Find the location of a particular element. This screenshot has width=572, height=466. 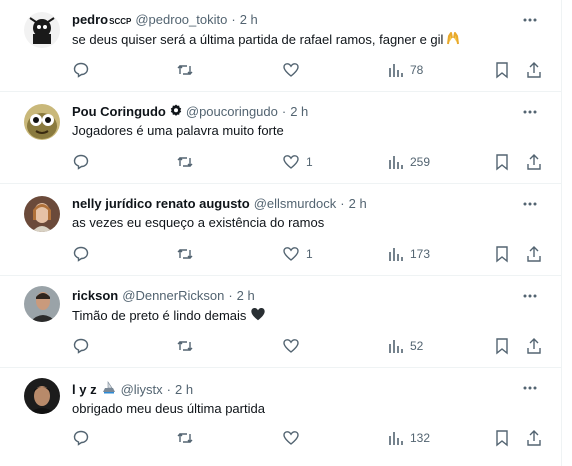

author-name: l y z is located at coordinates (84, 390).